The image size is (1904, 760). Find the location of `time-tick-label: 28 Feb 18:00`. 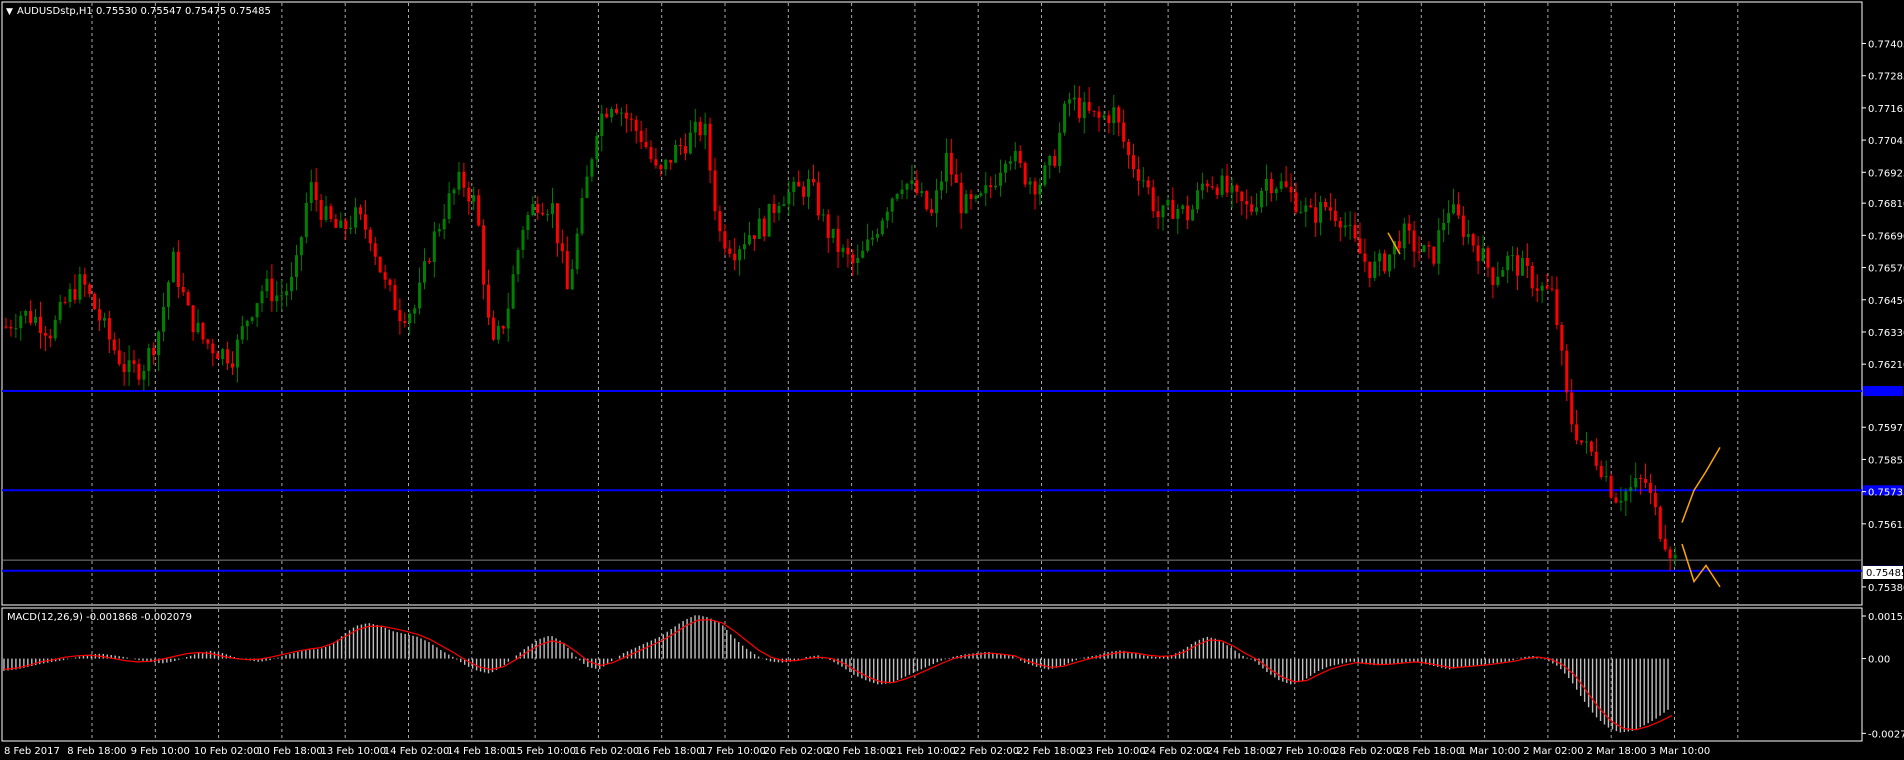

time-tick-label: 28 Feb 18:00 is located at coordinates (1430, 751).